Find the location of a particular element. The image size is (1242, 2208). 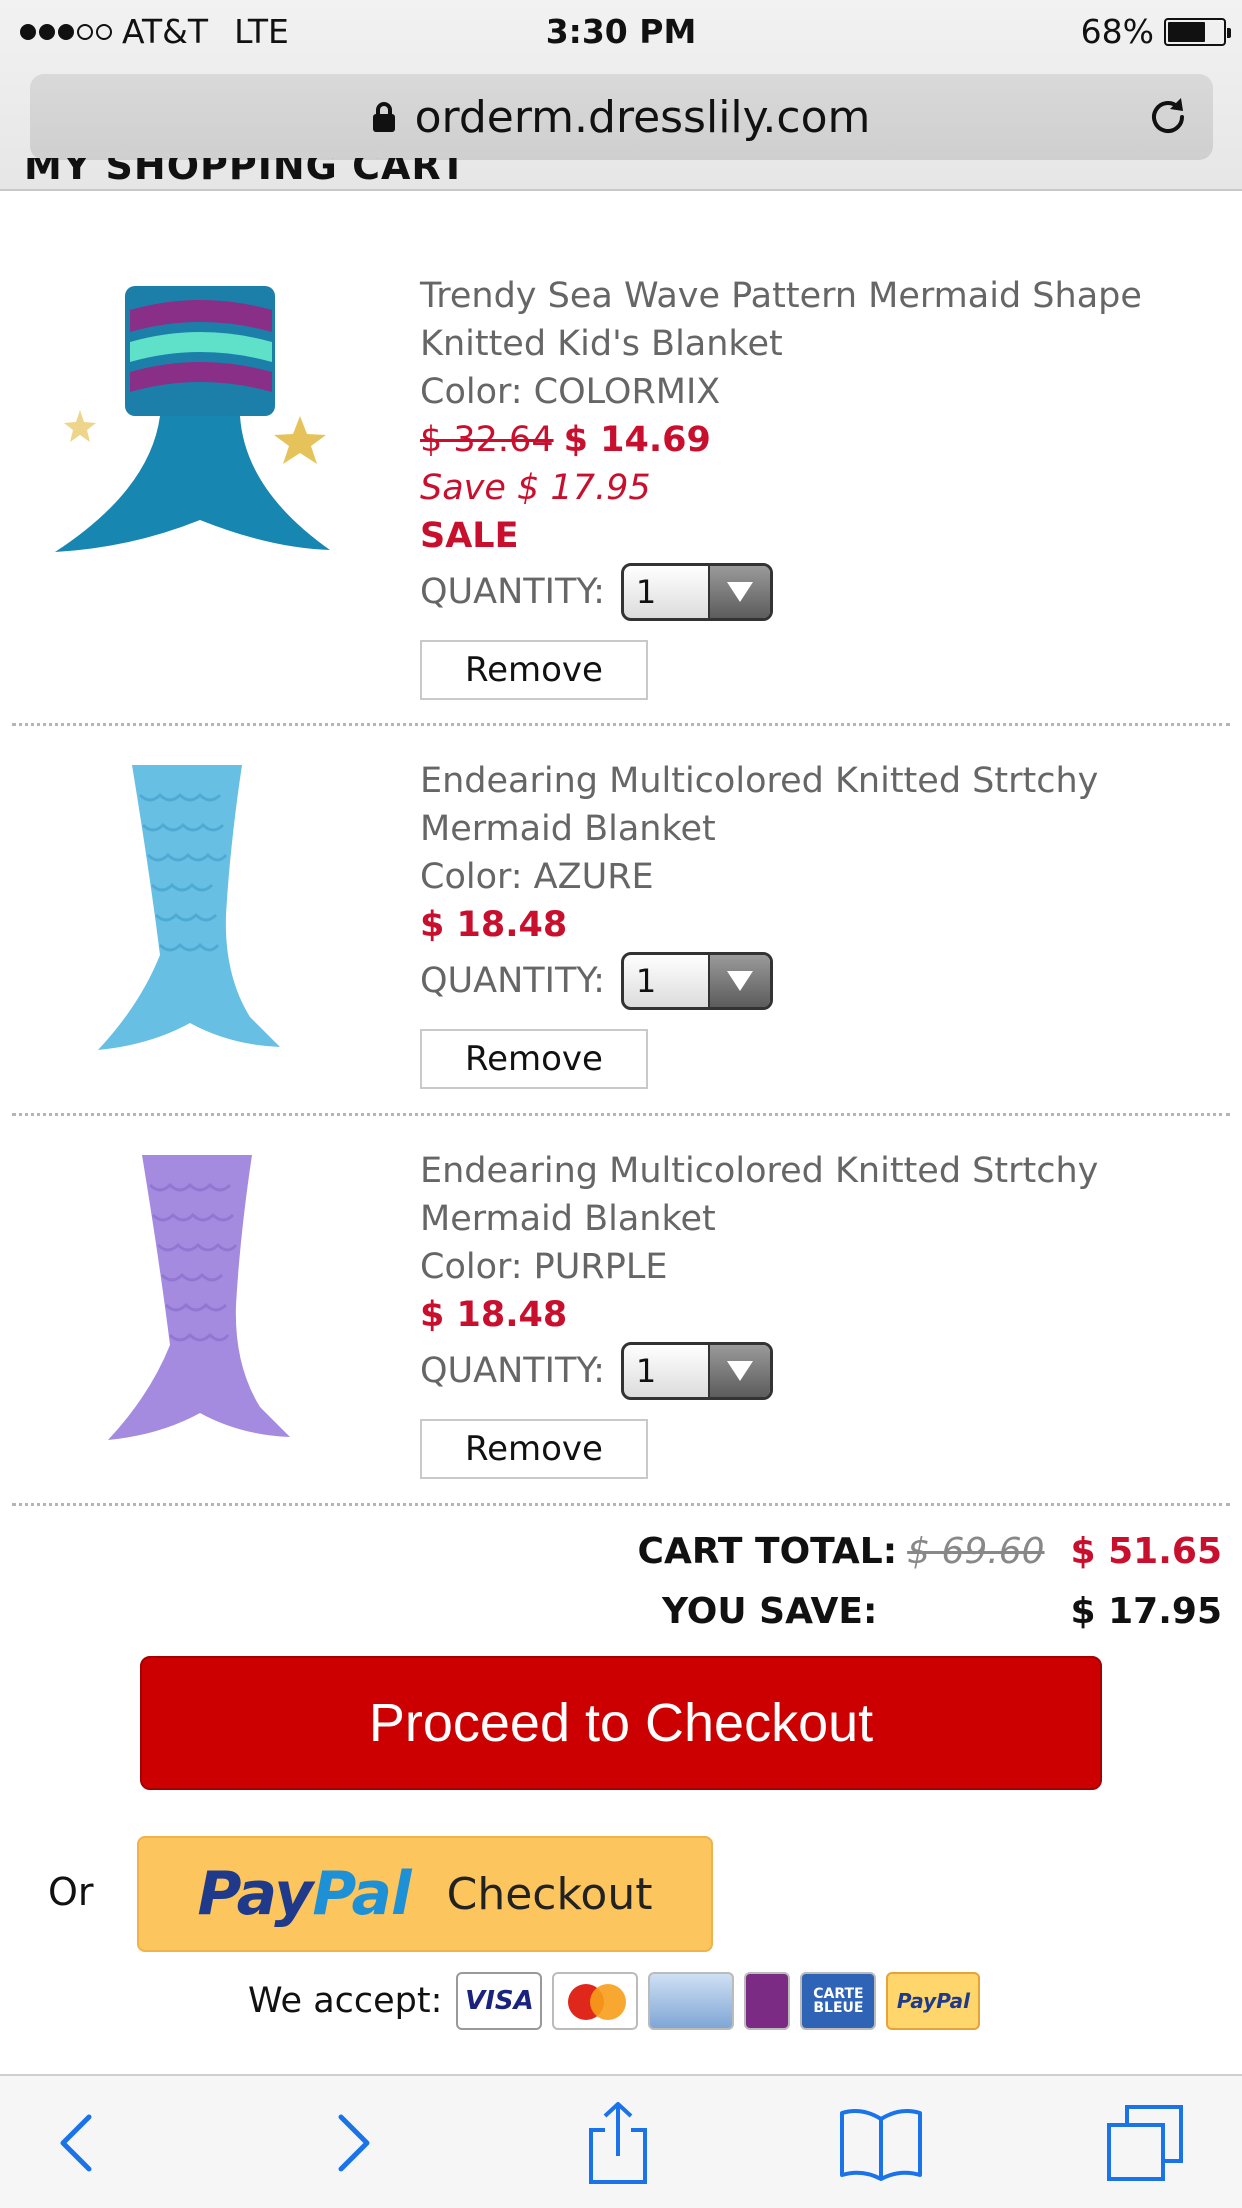

sale-badge: SALE is located at coordinates (469, 536).